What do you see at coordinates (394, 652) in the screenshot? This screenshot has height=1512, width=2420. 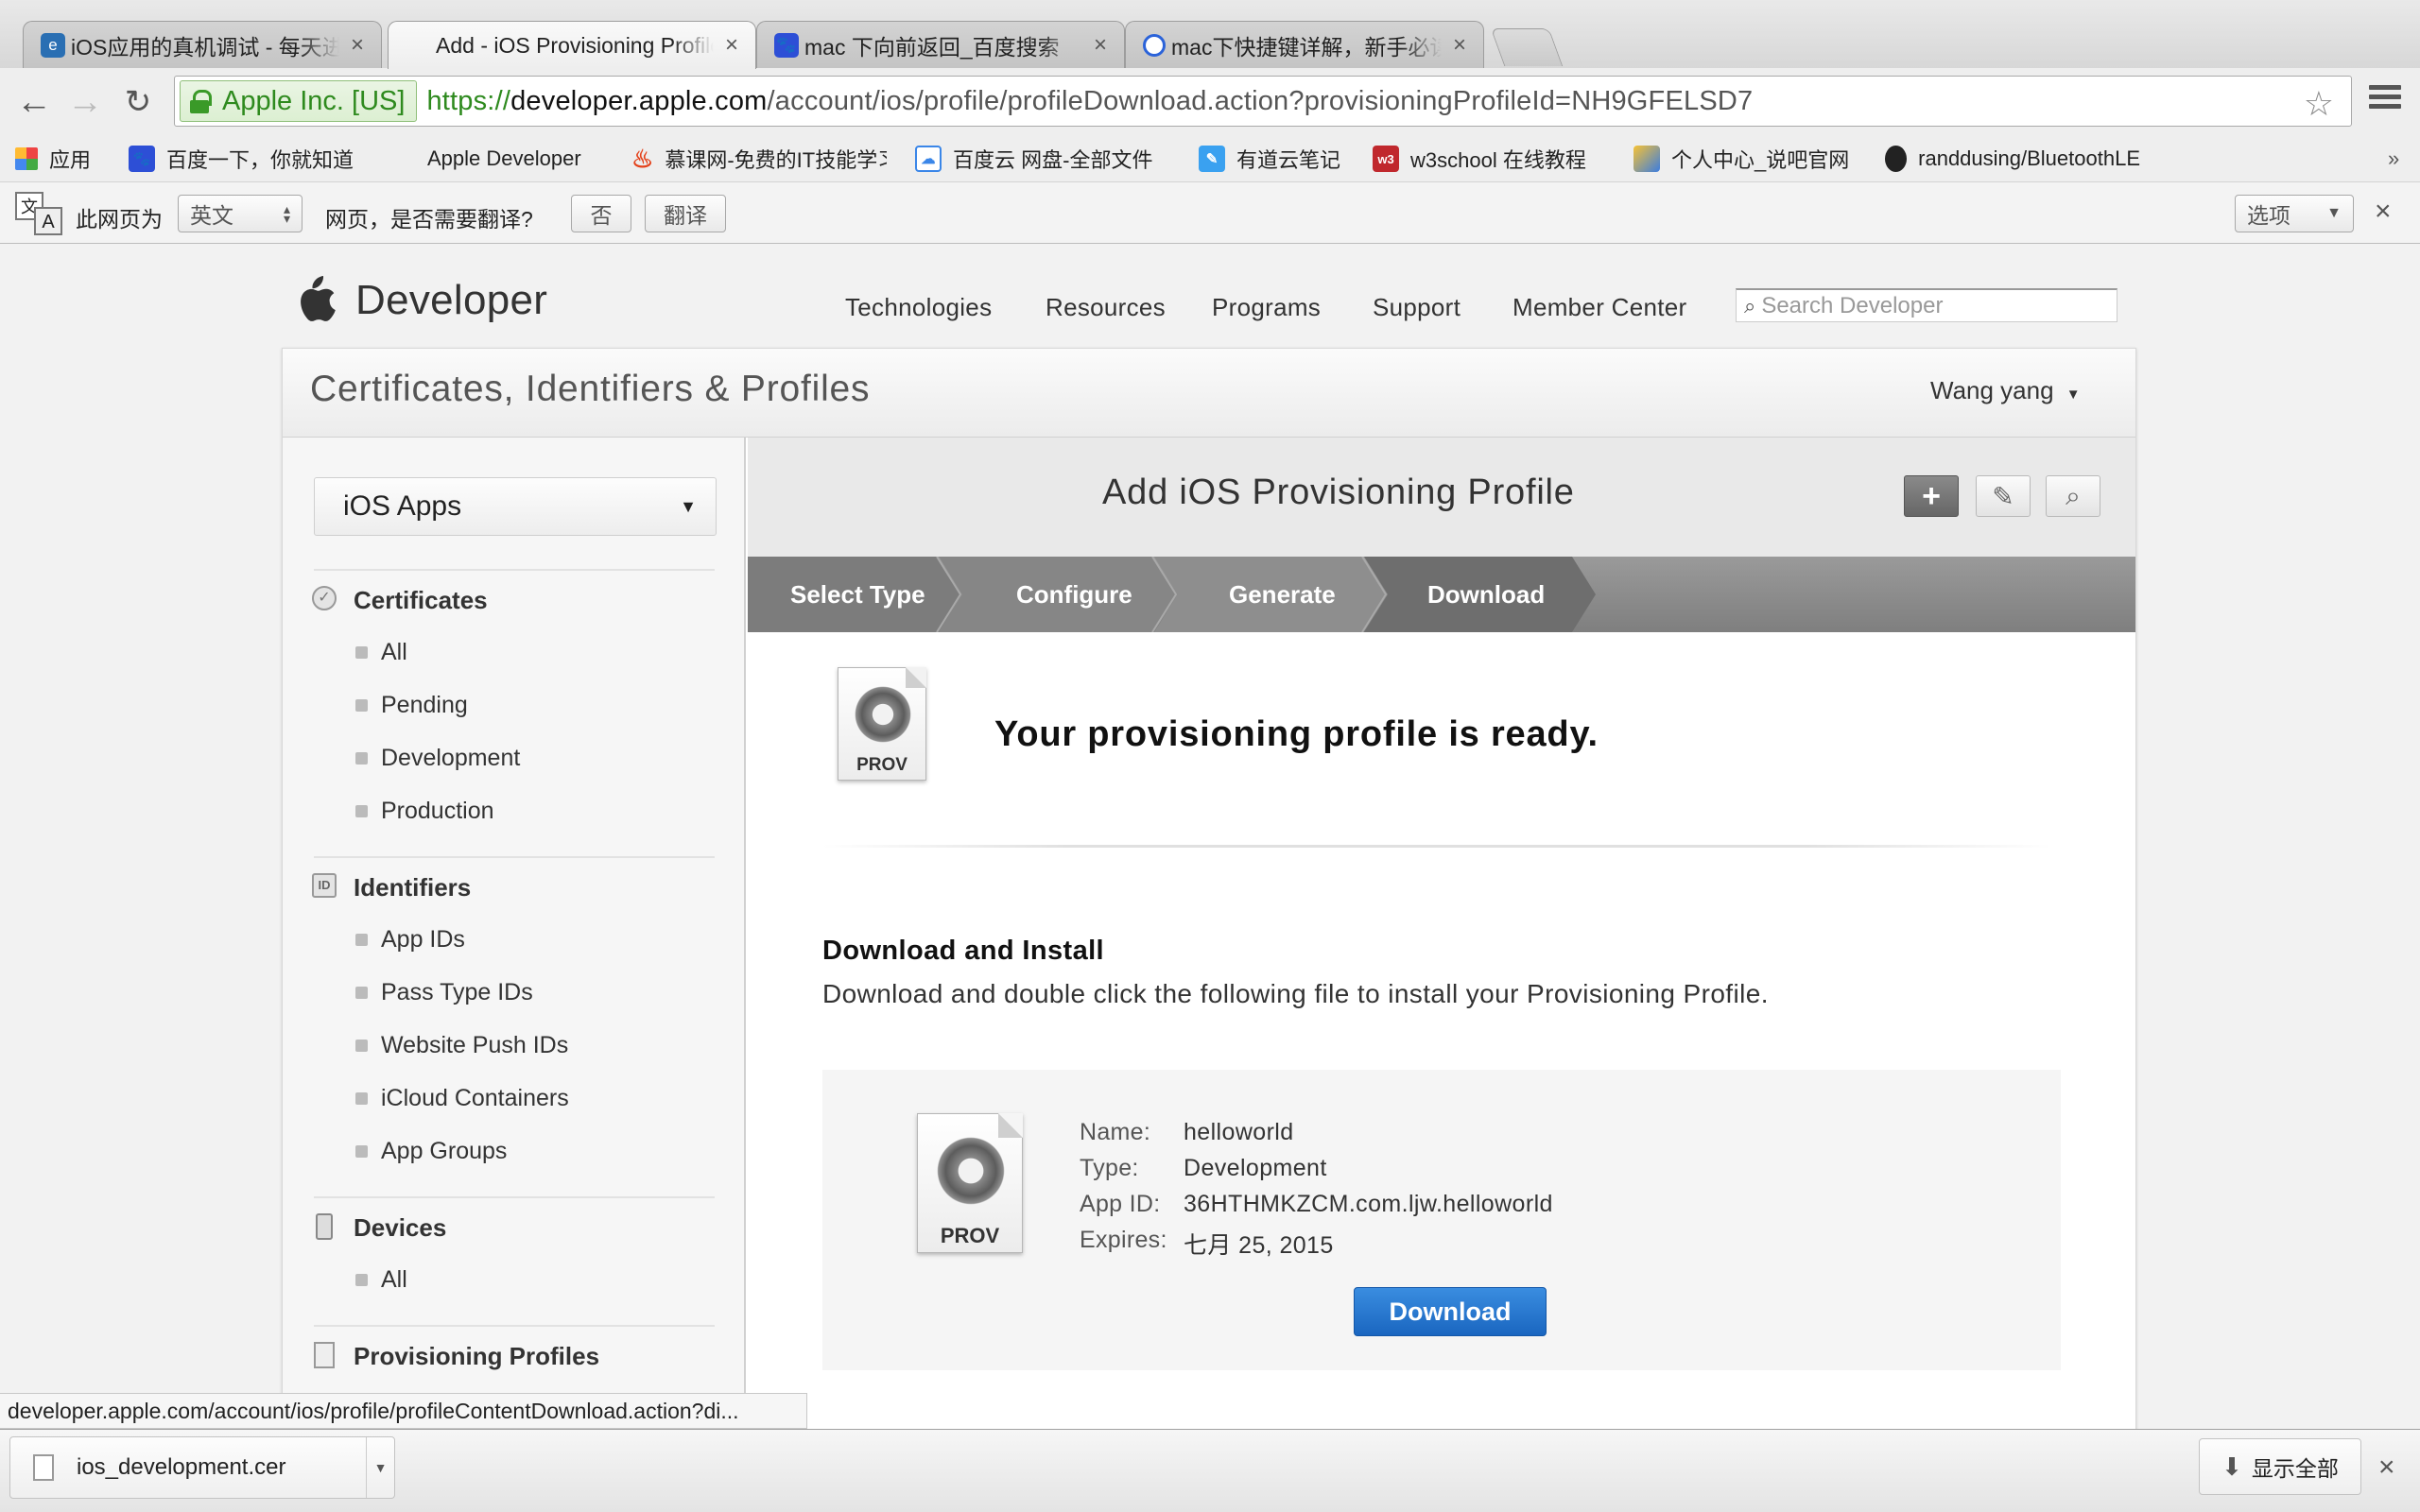 I see `sidebar-item-certificates-all: All` at bounding box center [394, 652].